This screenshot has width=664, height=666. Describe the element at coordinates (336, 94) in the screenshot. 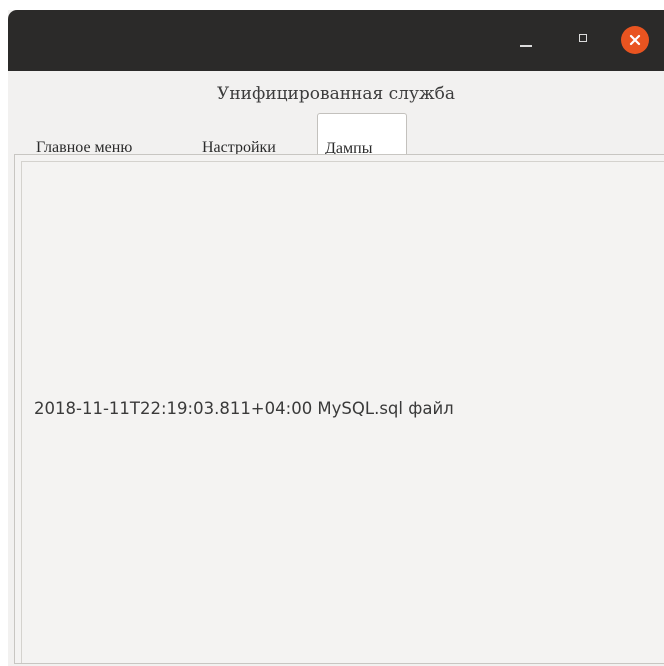

I see `app-title: Унифицированная служба` at that location.